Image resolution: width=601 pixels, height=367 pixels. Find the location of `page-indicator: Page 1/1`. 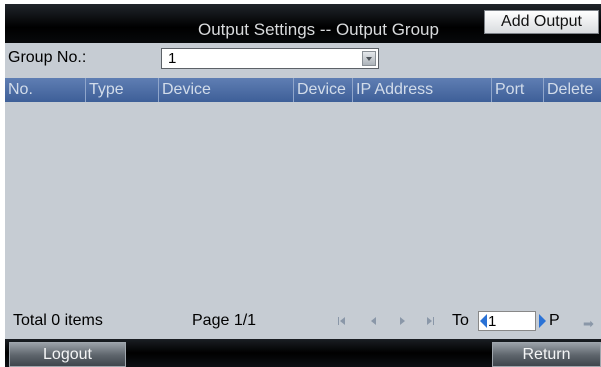

page-indicator: Page 1/1 is located at coordinates (224, 320).